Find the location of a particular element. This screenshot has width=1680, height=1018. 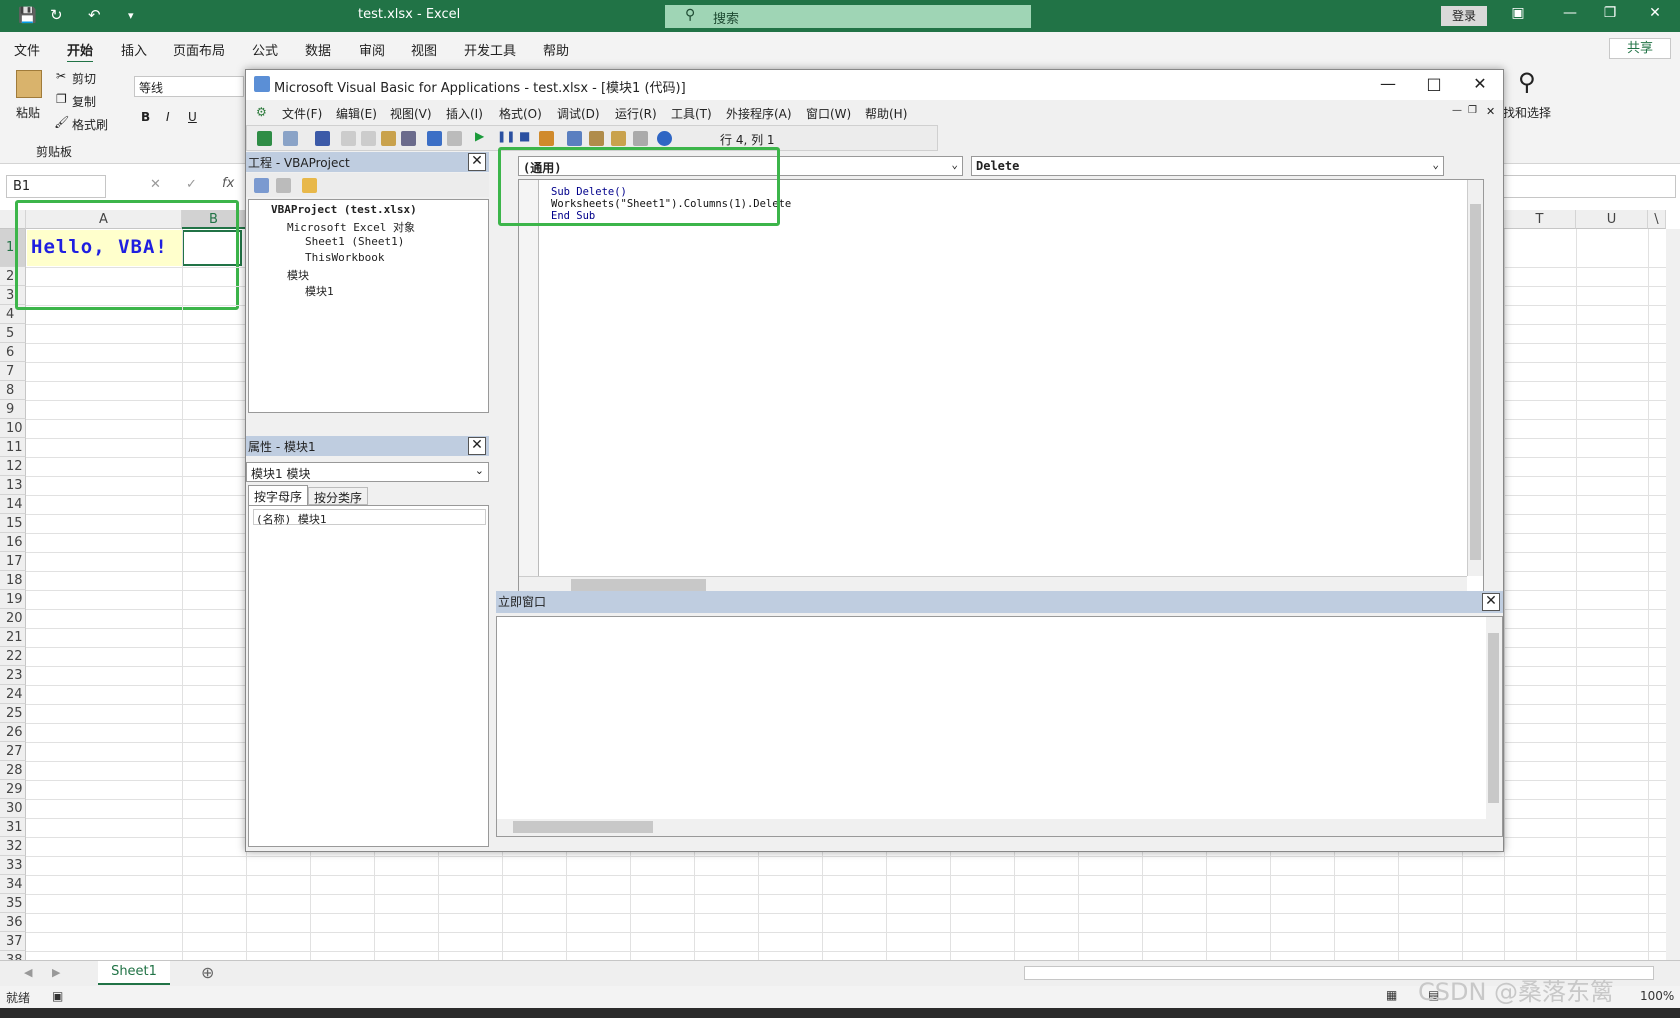

view-object-icon is located at coordinates (283, 185).